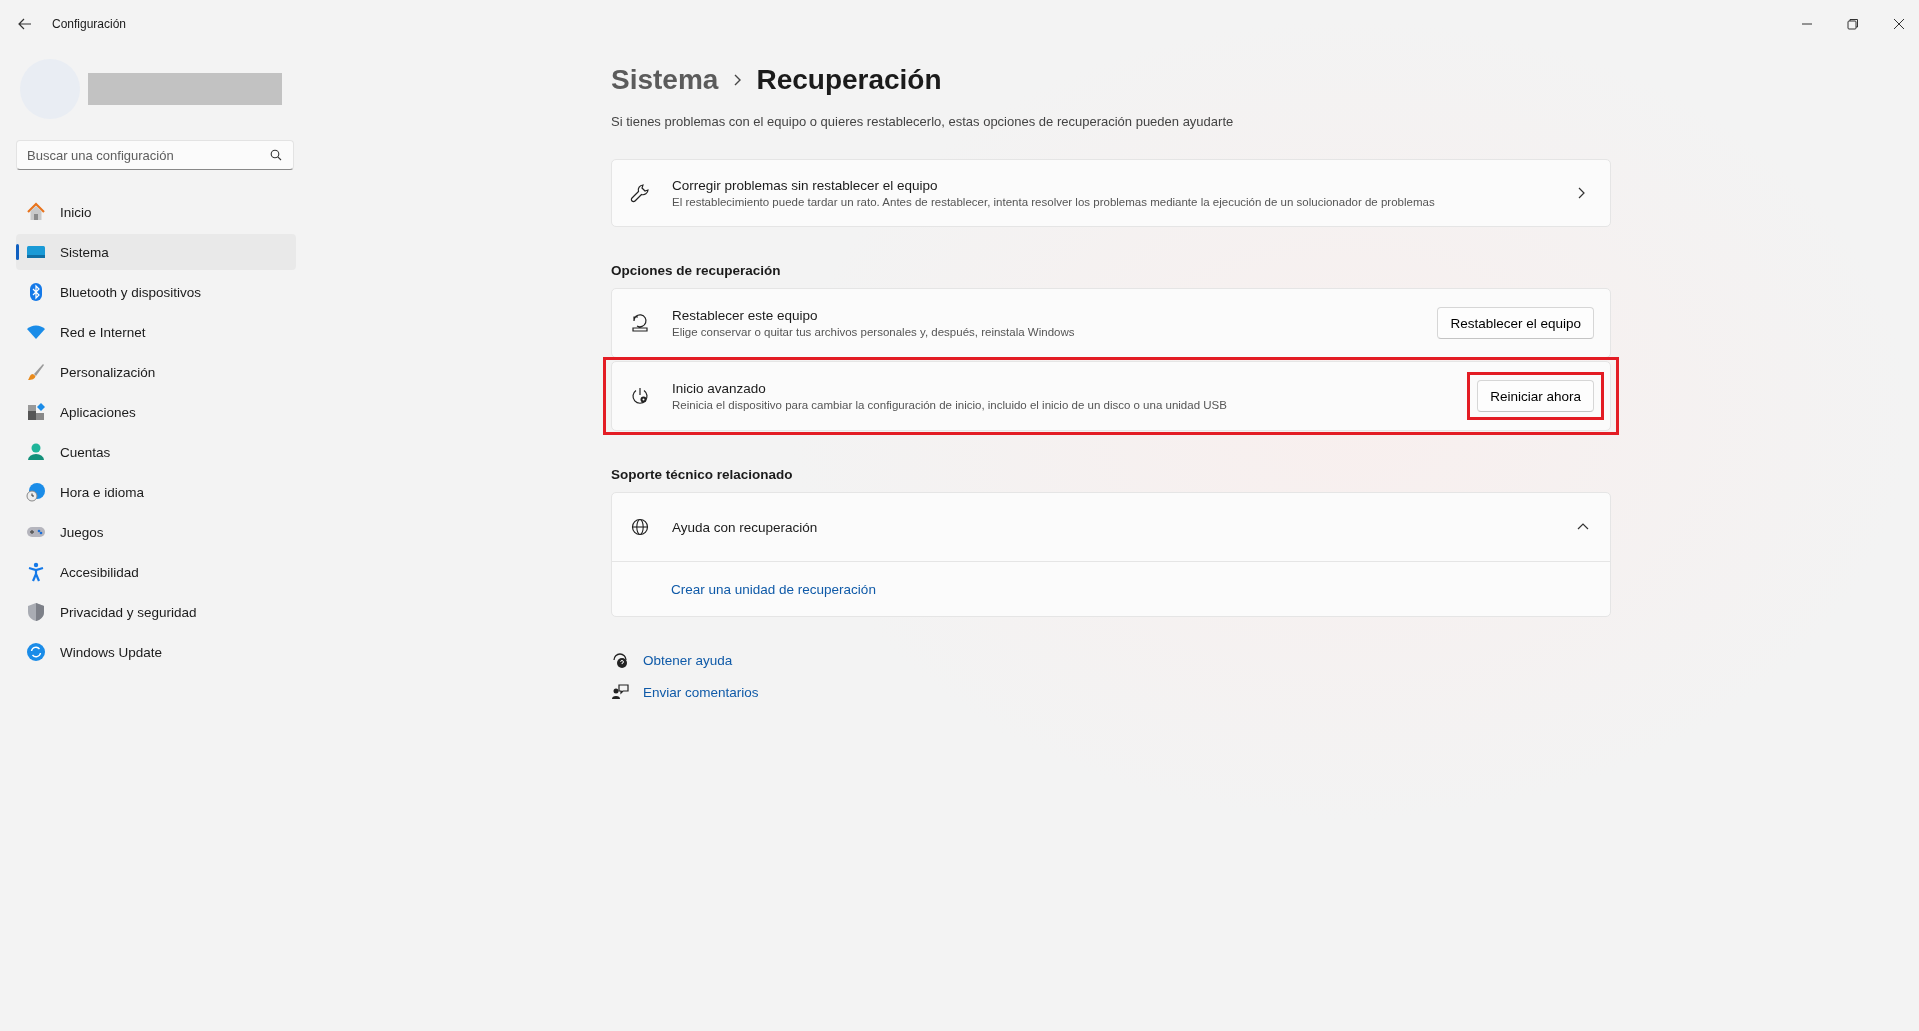 This screenshot has height=1031, width=1919. What do you see at coordinates (773, 589) in the screenshot?
I see `recovery-drive-link: Crear una unidad de recuperación` at bounding box center [773, 589].